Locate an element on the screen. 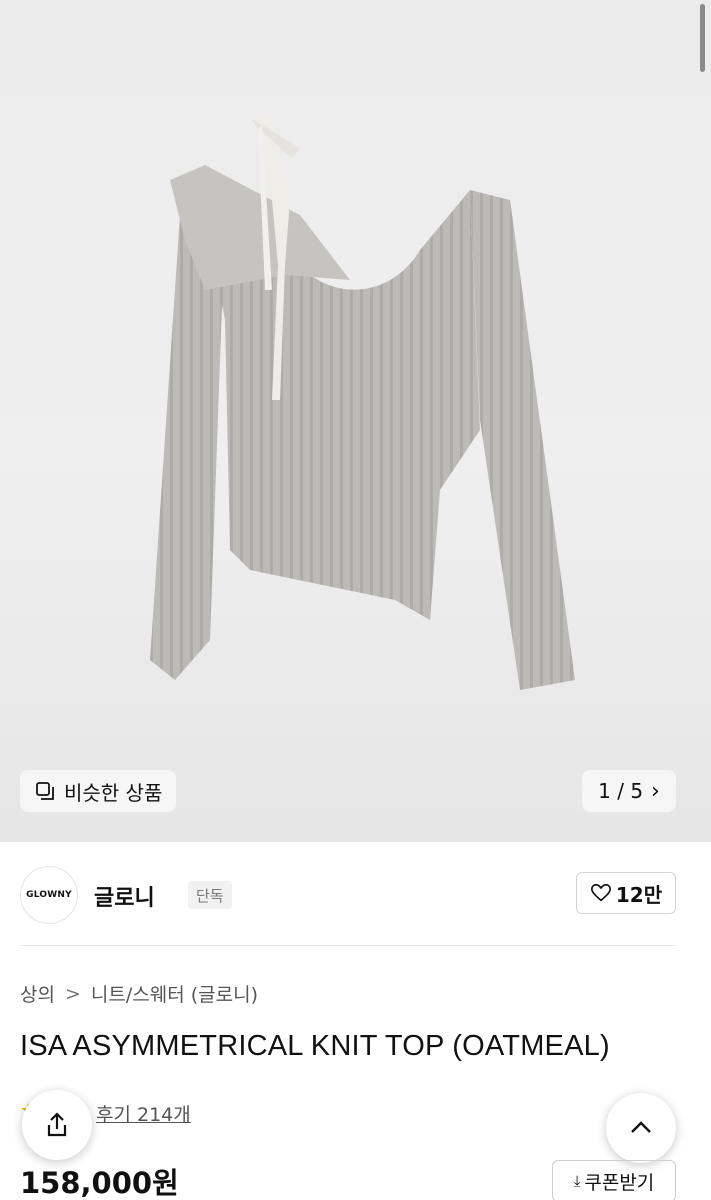 Image resolution: width=711 pixels, height=1200 pixels. heart-icon is located at coordinates (600, 892).